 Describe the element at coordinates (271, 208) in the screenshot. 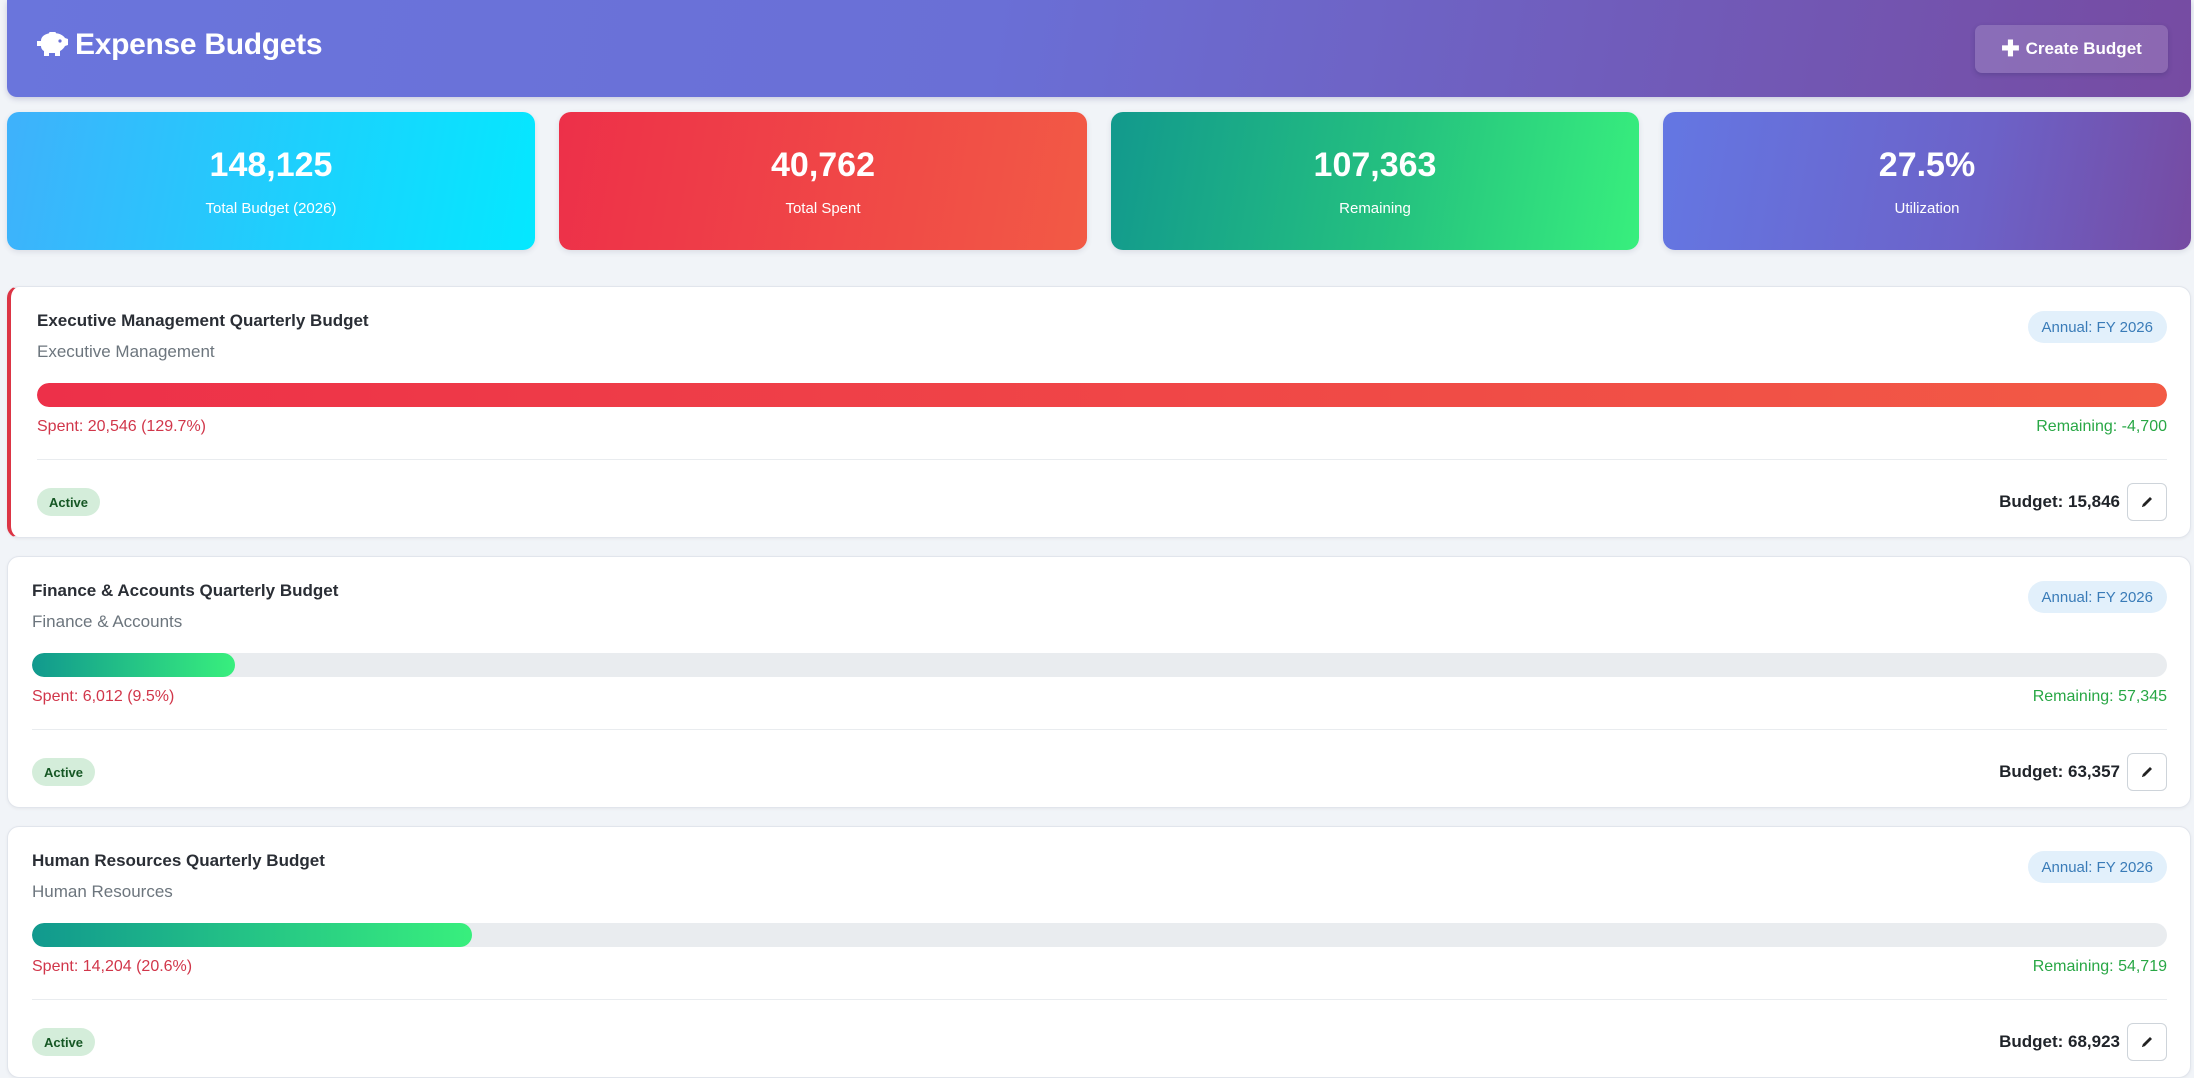

I see `stat-label: Total Budget (2026)` at that location.